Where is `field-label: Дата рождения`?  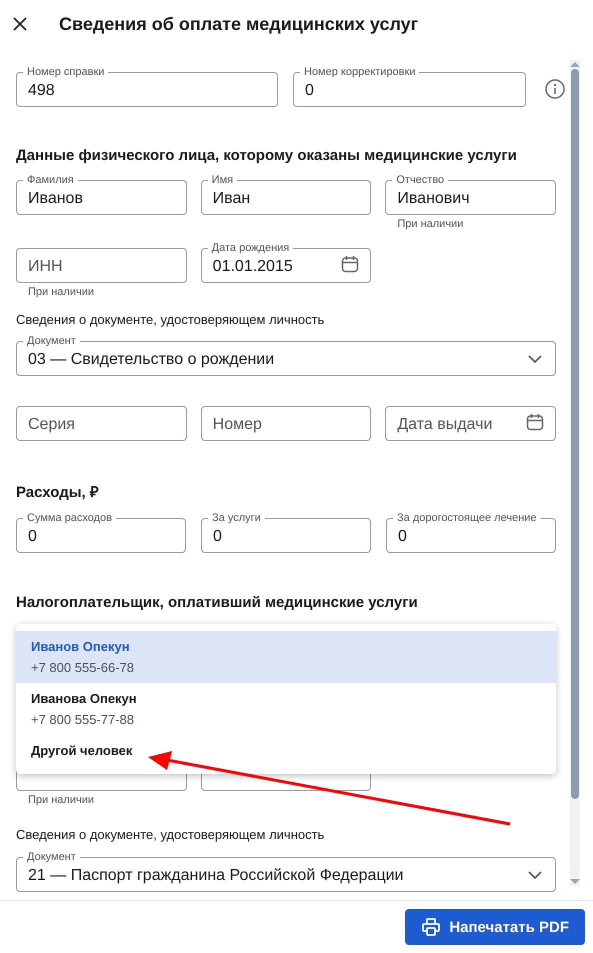 field-label: Дата рождения is located at coordinates (251, 248).